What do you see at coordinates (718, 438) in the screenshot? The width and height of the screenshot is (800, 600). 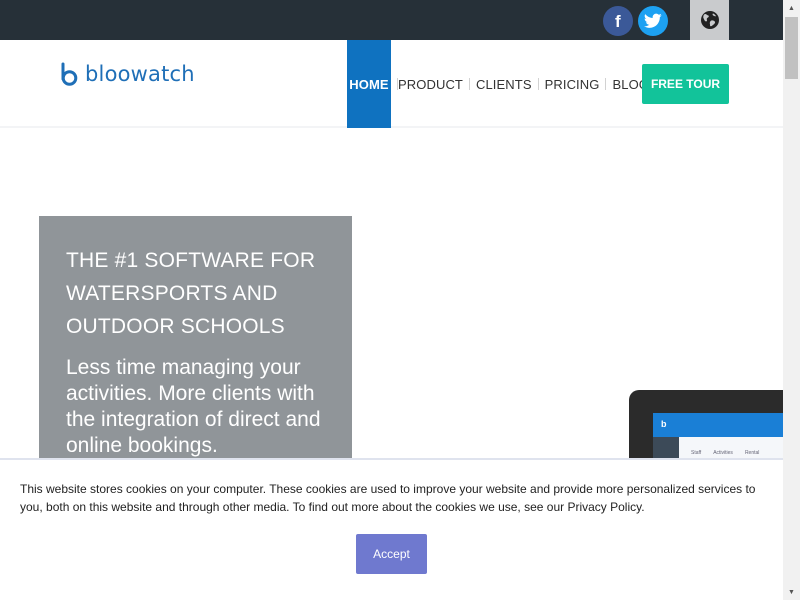 I see `tablet-screen: b Staff Activities Rental` at bounding box center [718, 438].